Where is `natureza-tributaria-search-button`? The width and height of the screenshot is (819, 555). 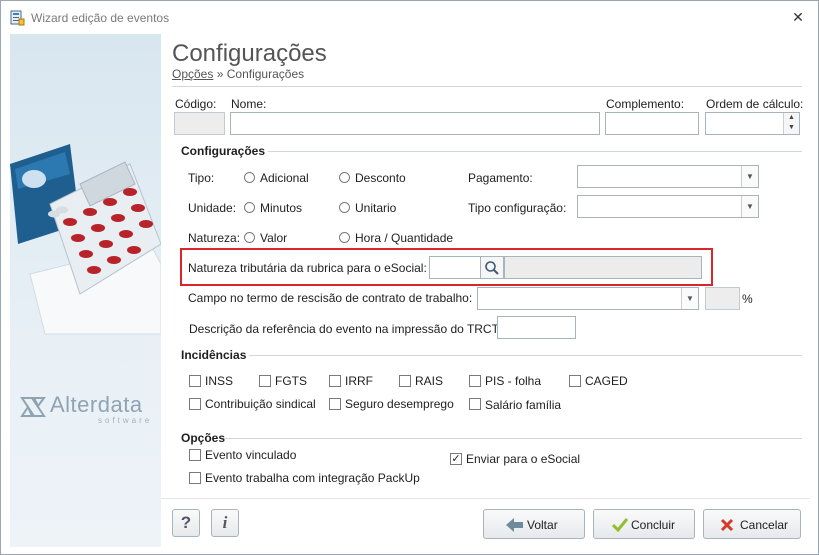 natureza-tributaria-search-button is located at coordinates (492, 267).